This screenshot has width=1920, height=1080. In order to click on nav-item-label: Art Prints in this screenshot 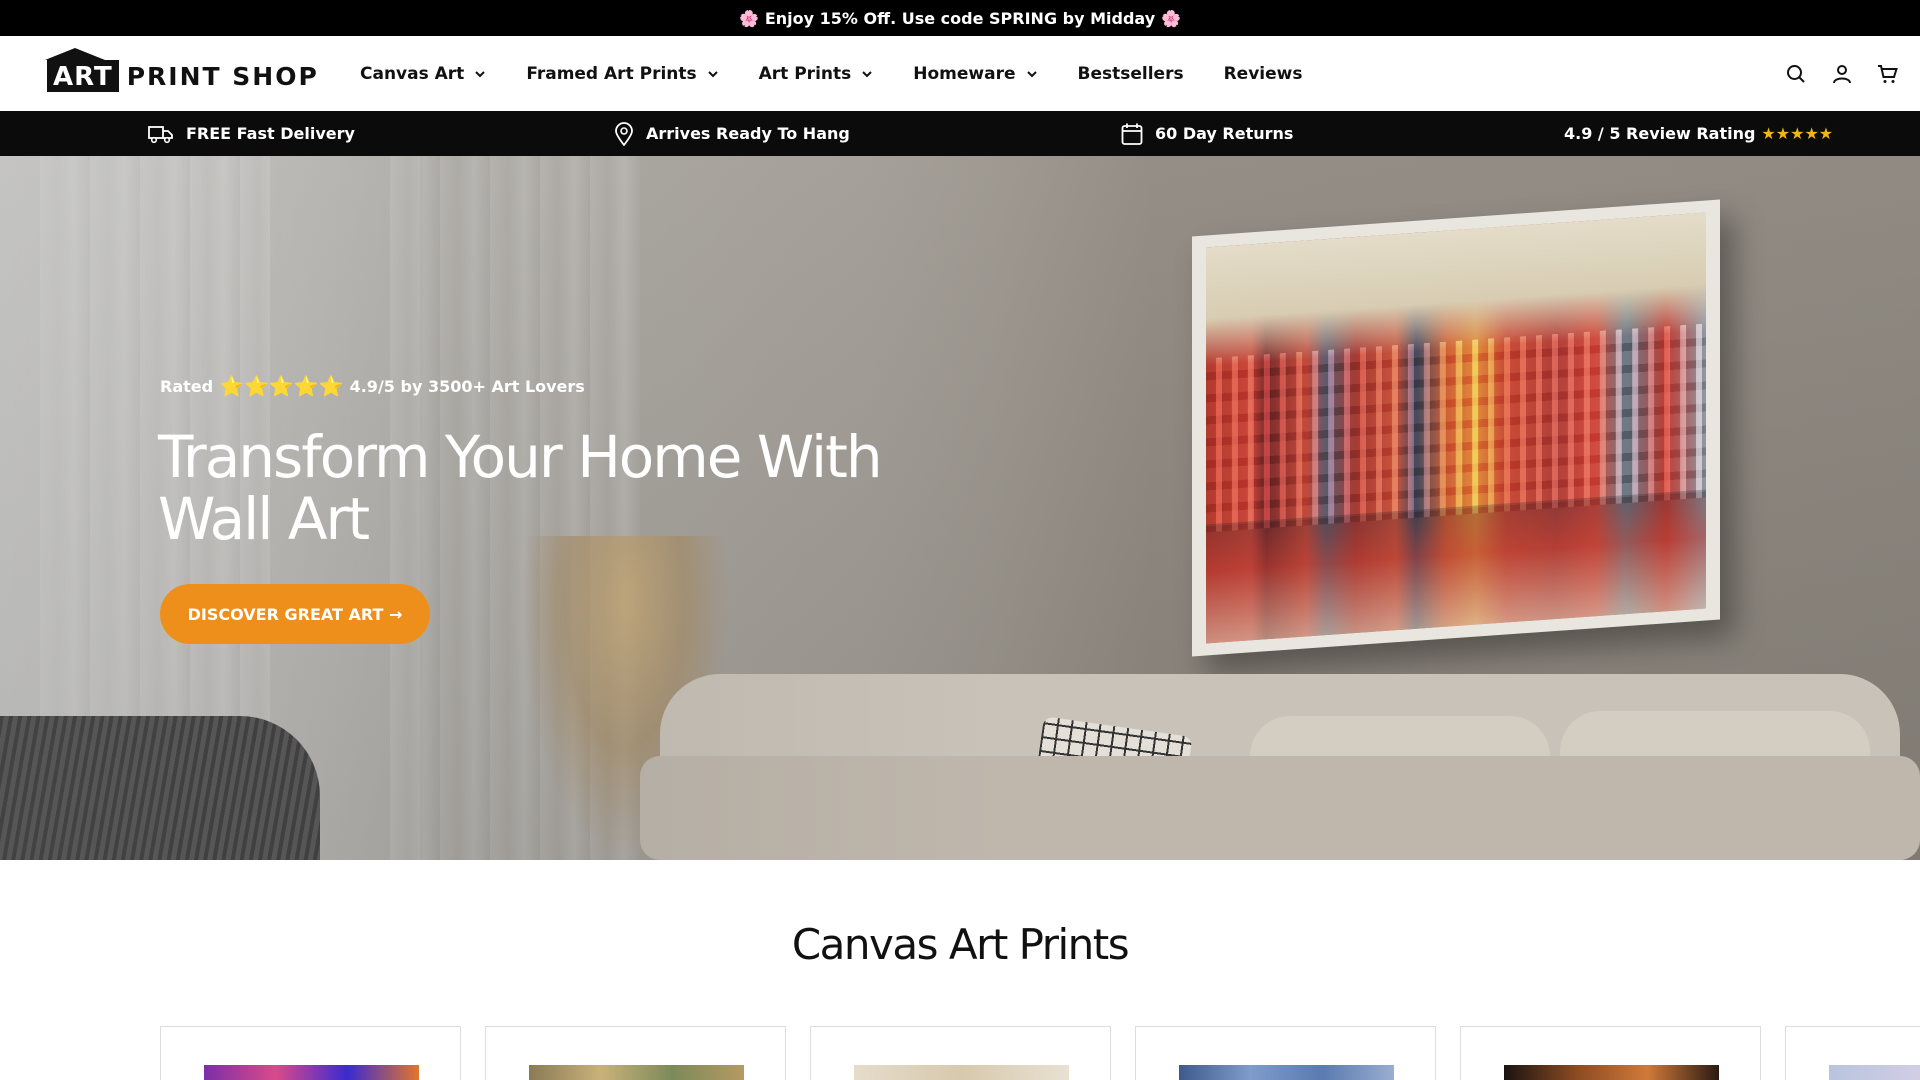, I will do `click(805, 73)`.